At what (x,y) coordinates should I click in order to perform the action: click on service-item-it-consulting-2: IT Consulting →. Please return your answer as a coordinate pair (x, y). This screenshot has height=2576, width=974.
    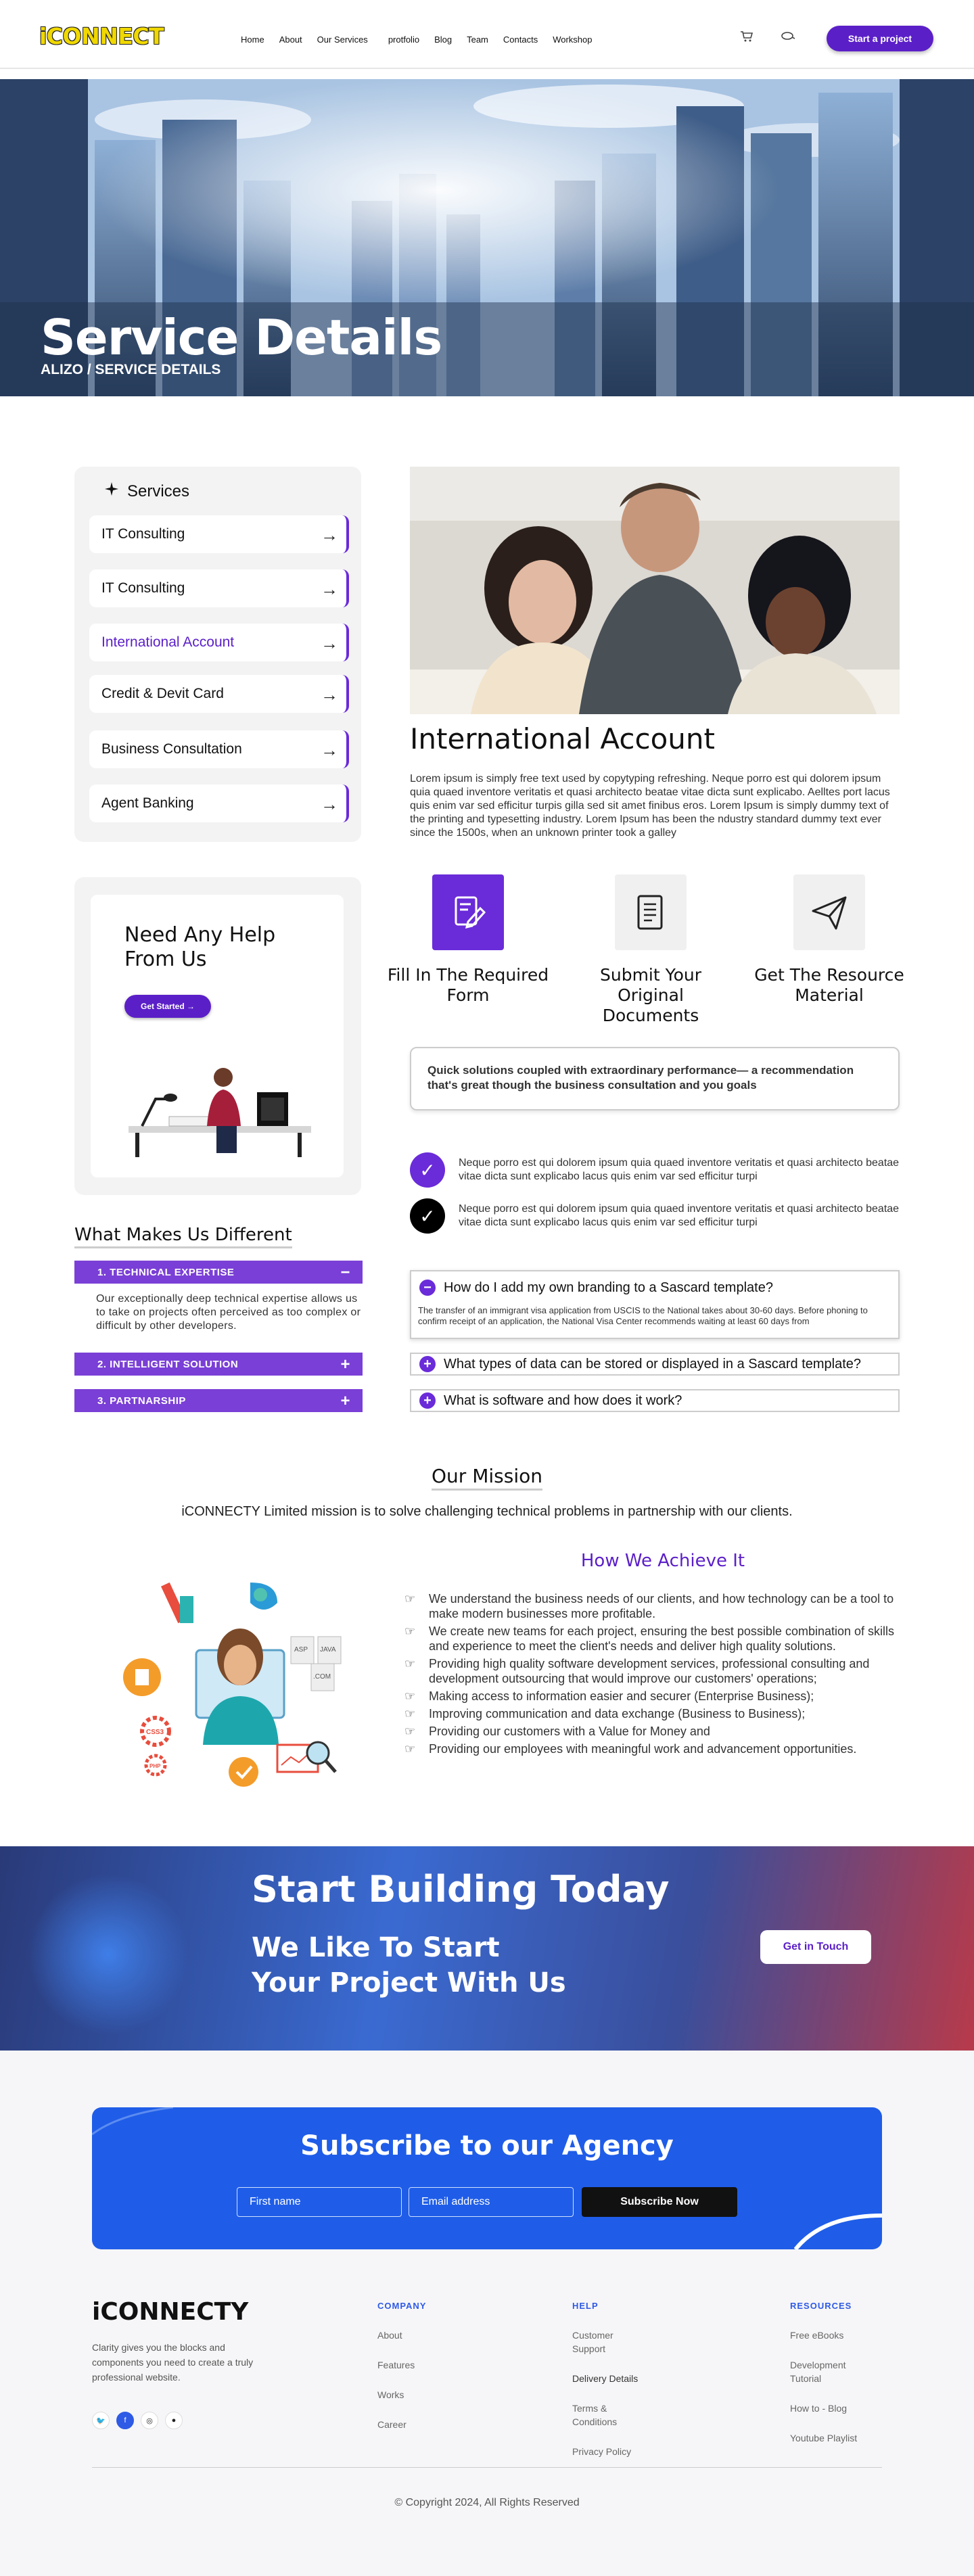
    Looking at the image, I should click on (219, 588).